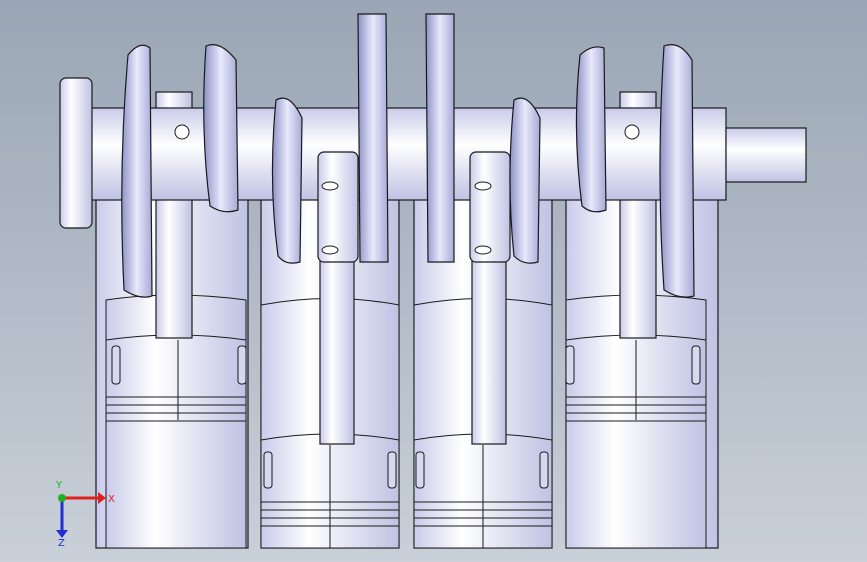 Image resolution: width=867 pixels, height=562 pixels. Describe the element at coordinates (62, 498) in the screenshot. I see `y-axis-dot` at that location.